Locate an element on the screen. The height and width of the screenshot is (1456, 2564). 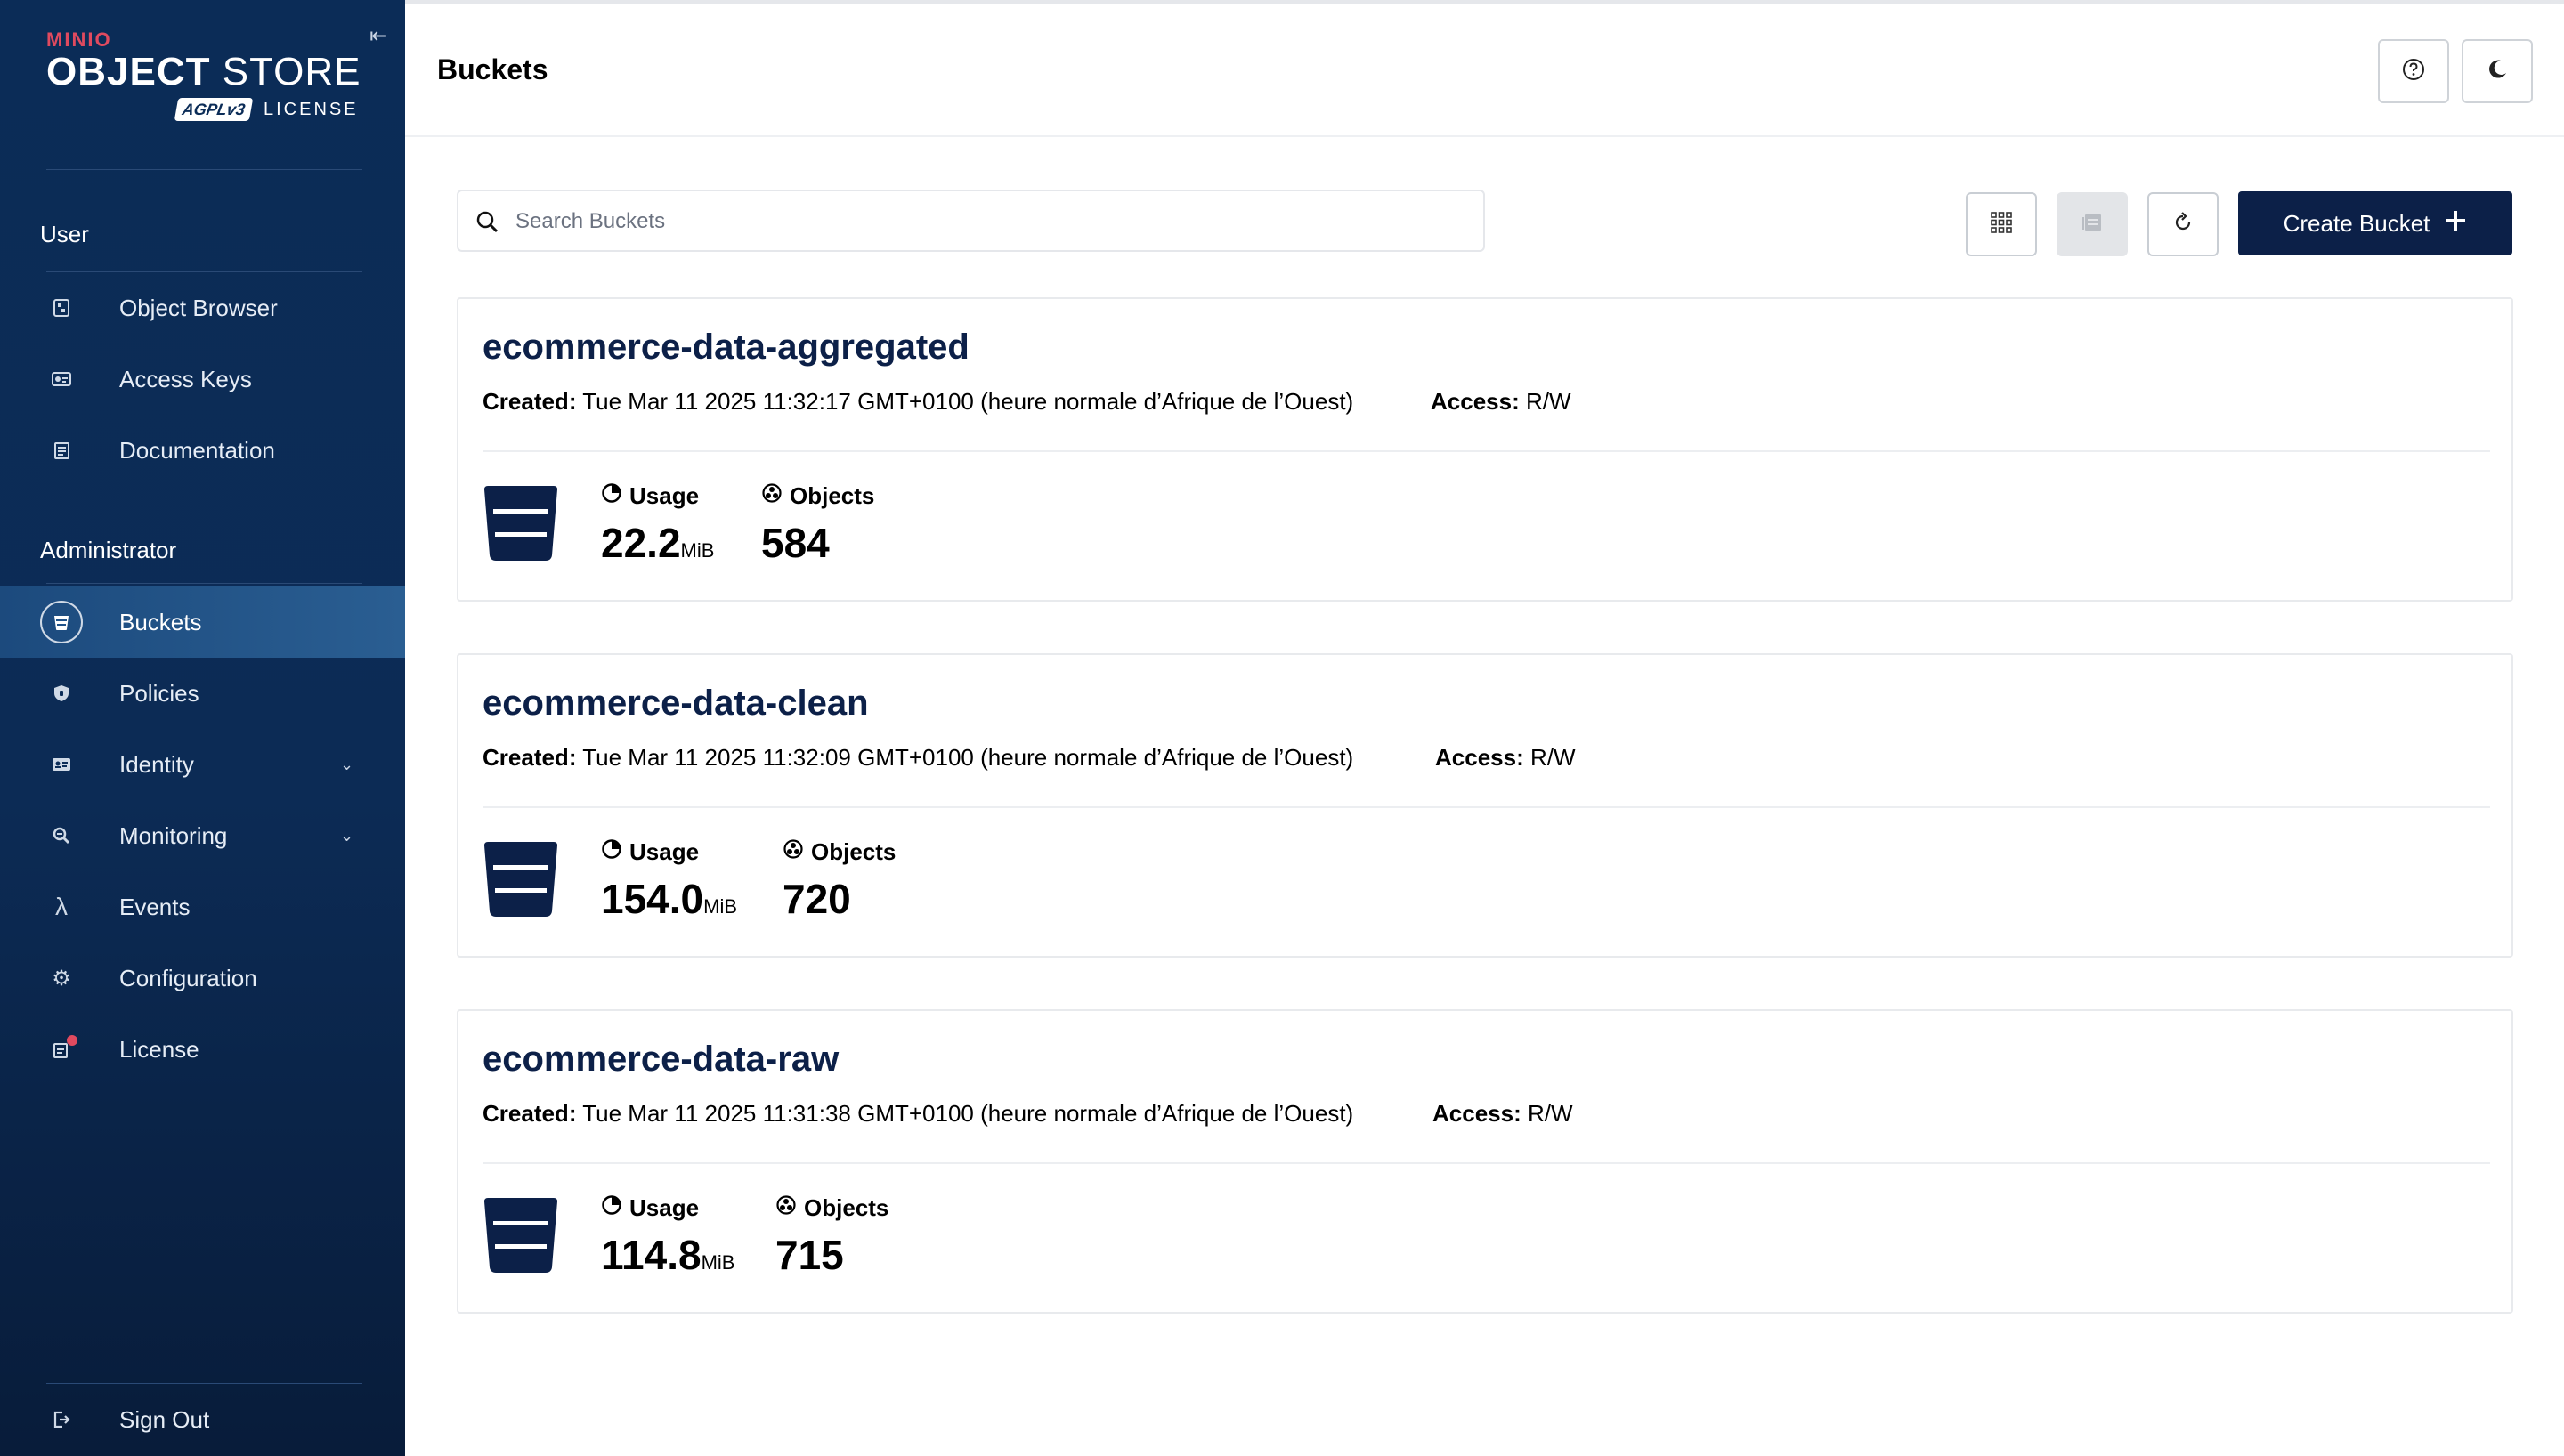
plus-icon is located at coordinates (2455, 224).